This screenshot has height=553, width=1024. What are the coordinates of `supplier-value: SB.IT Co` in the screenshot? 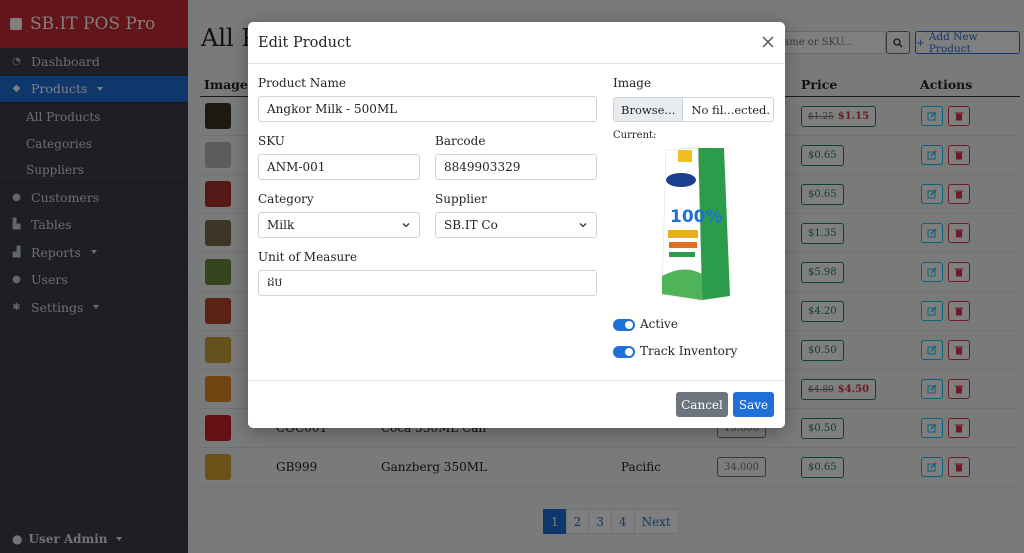 It's located at (471, 225).